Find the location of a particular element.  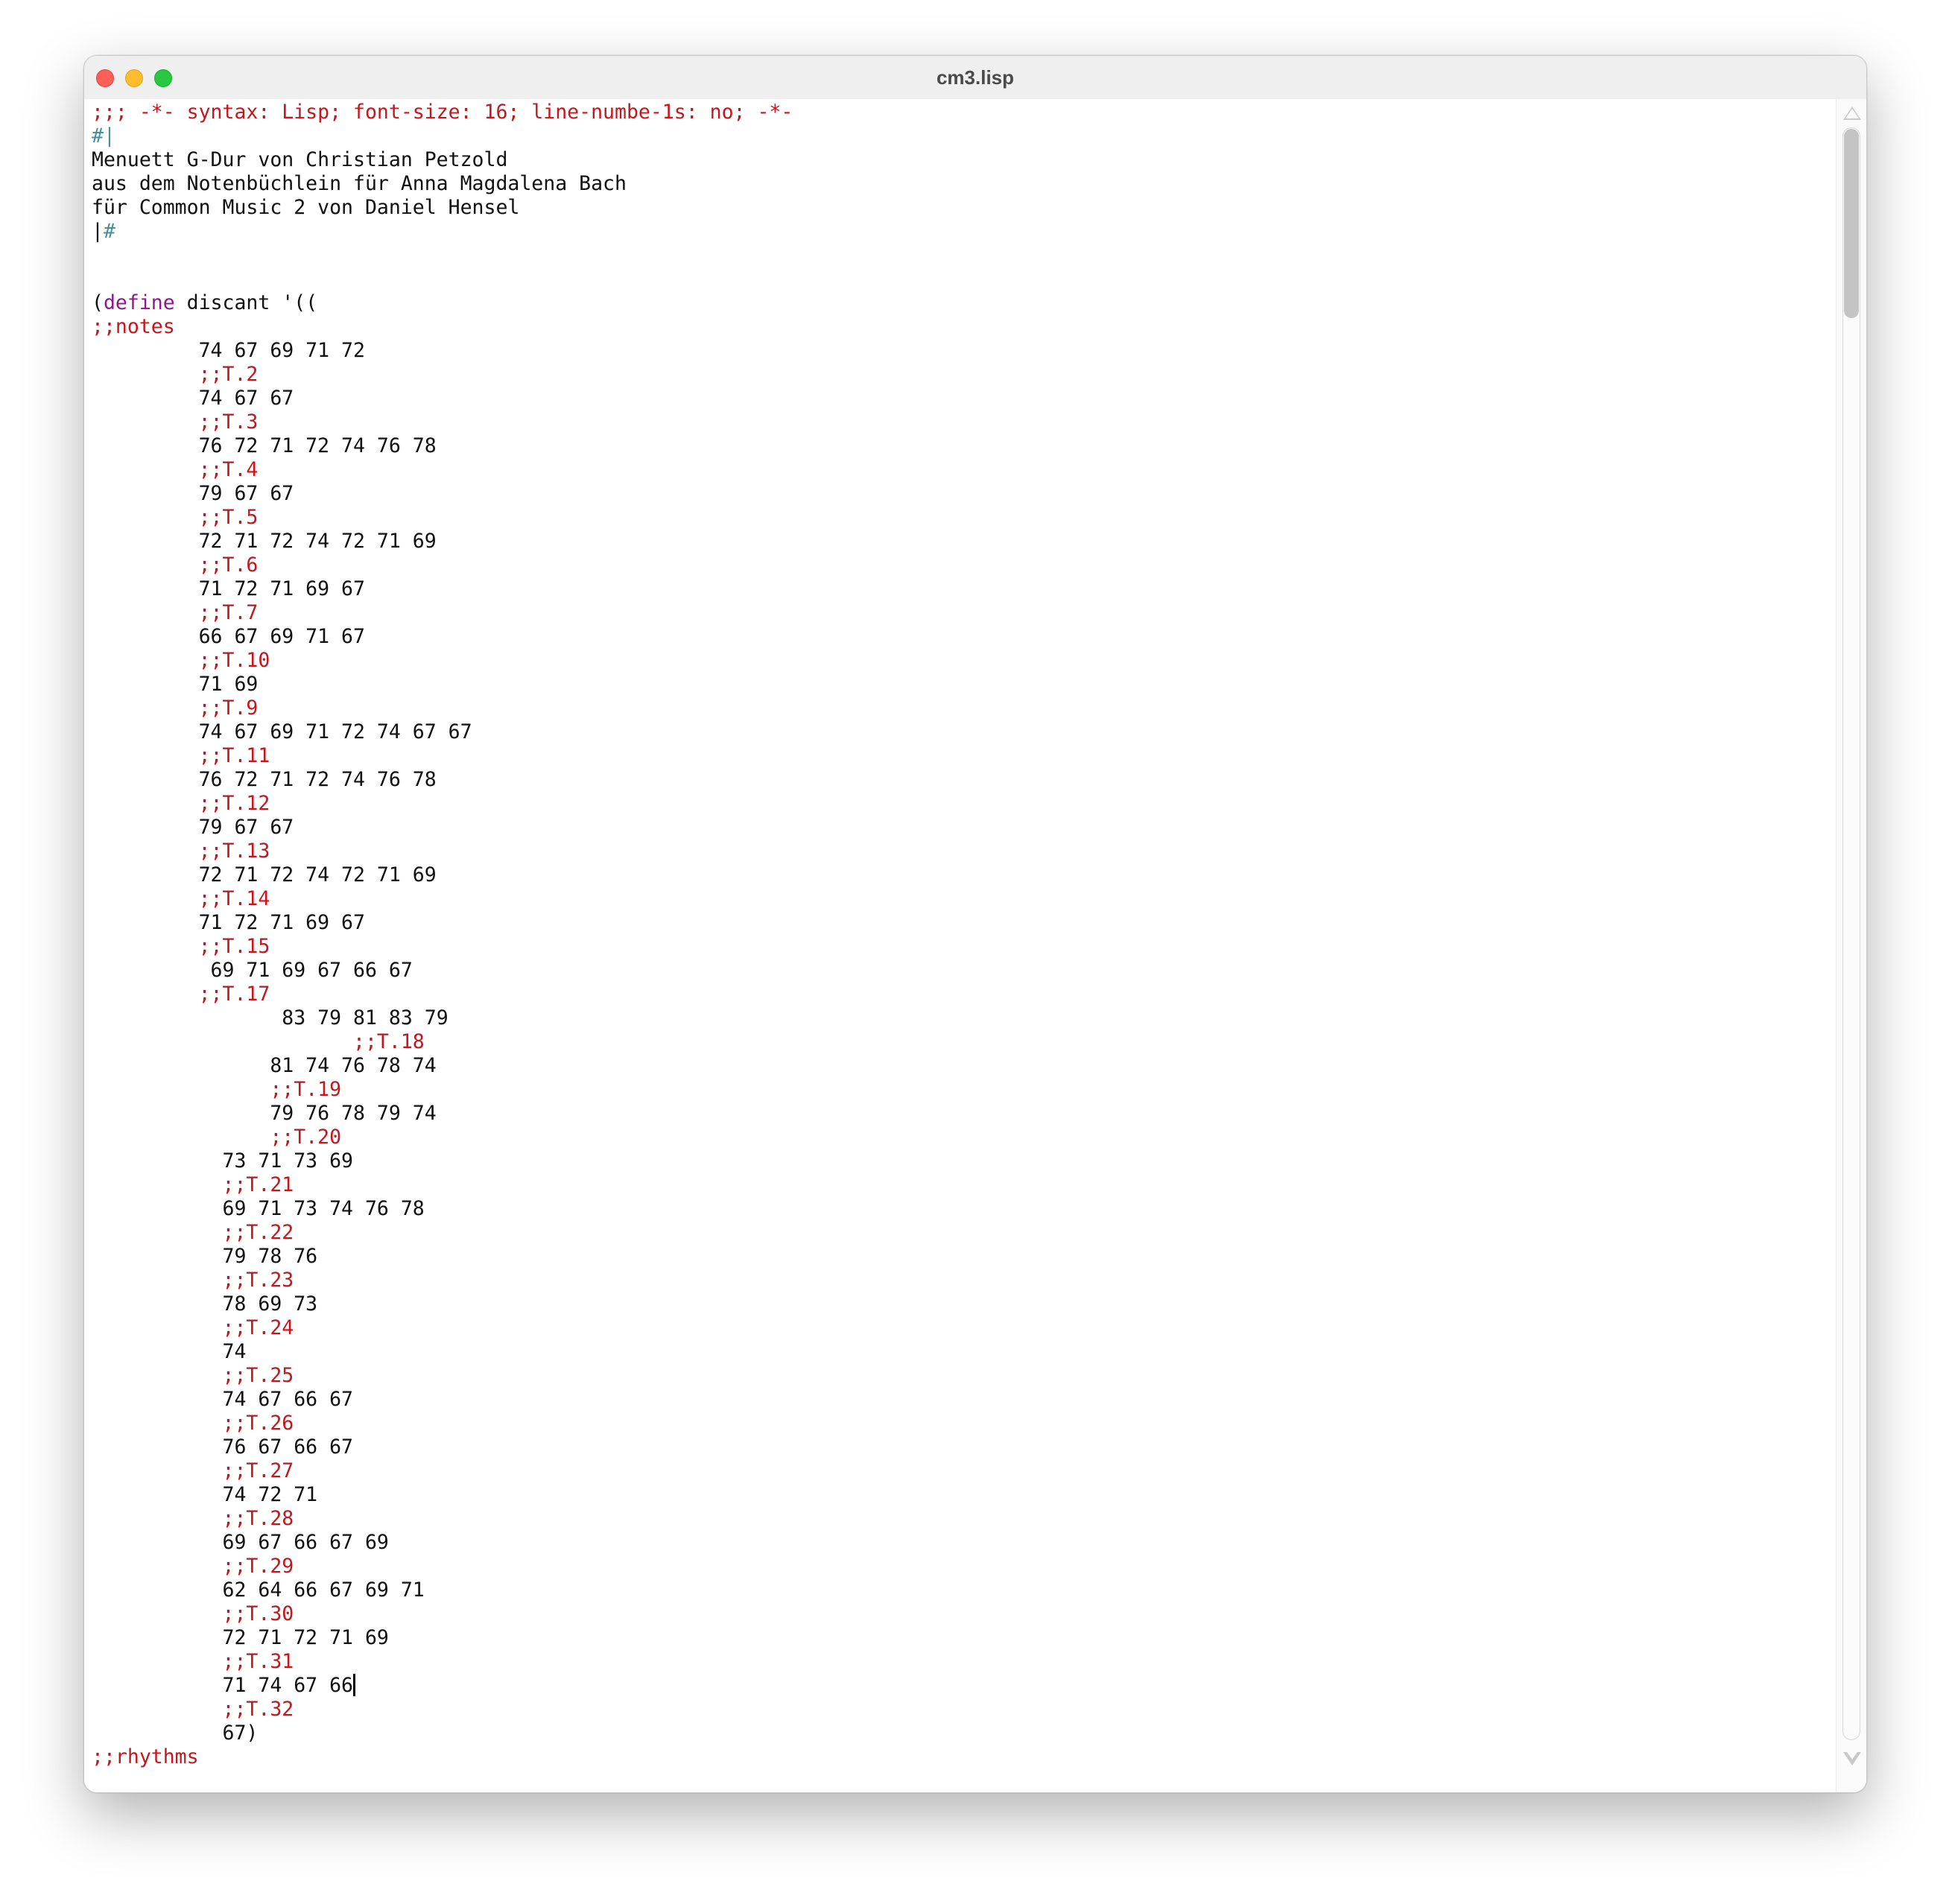

code-line: 69 71 69 67 66 67 is located at coordinates (443, 971).